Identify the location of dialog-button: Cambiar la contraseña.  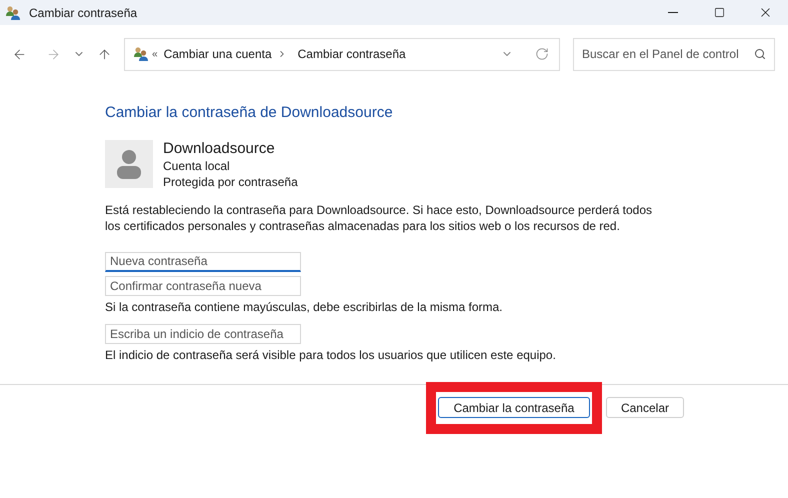
(514, 407).